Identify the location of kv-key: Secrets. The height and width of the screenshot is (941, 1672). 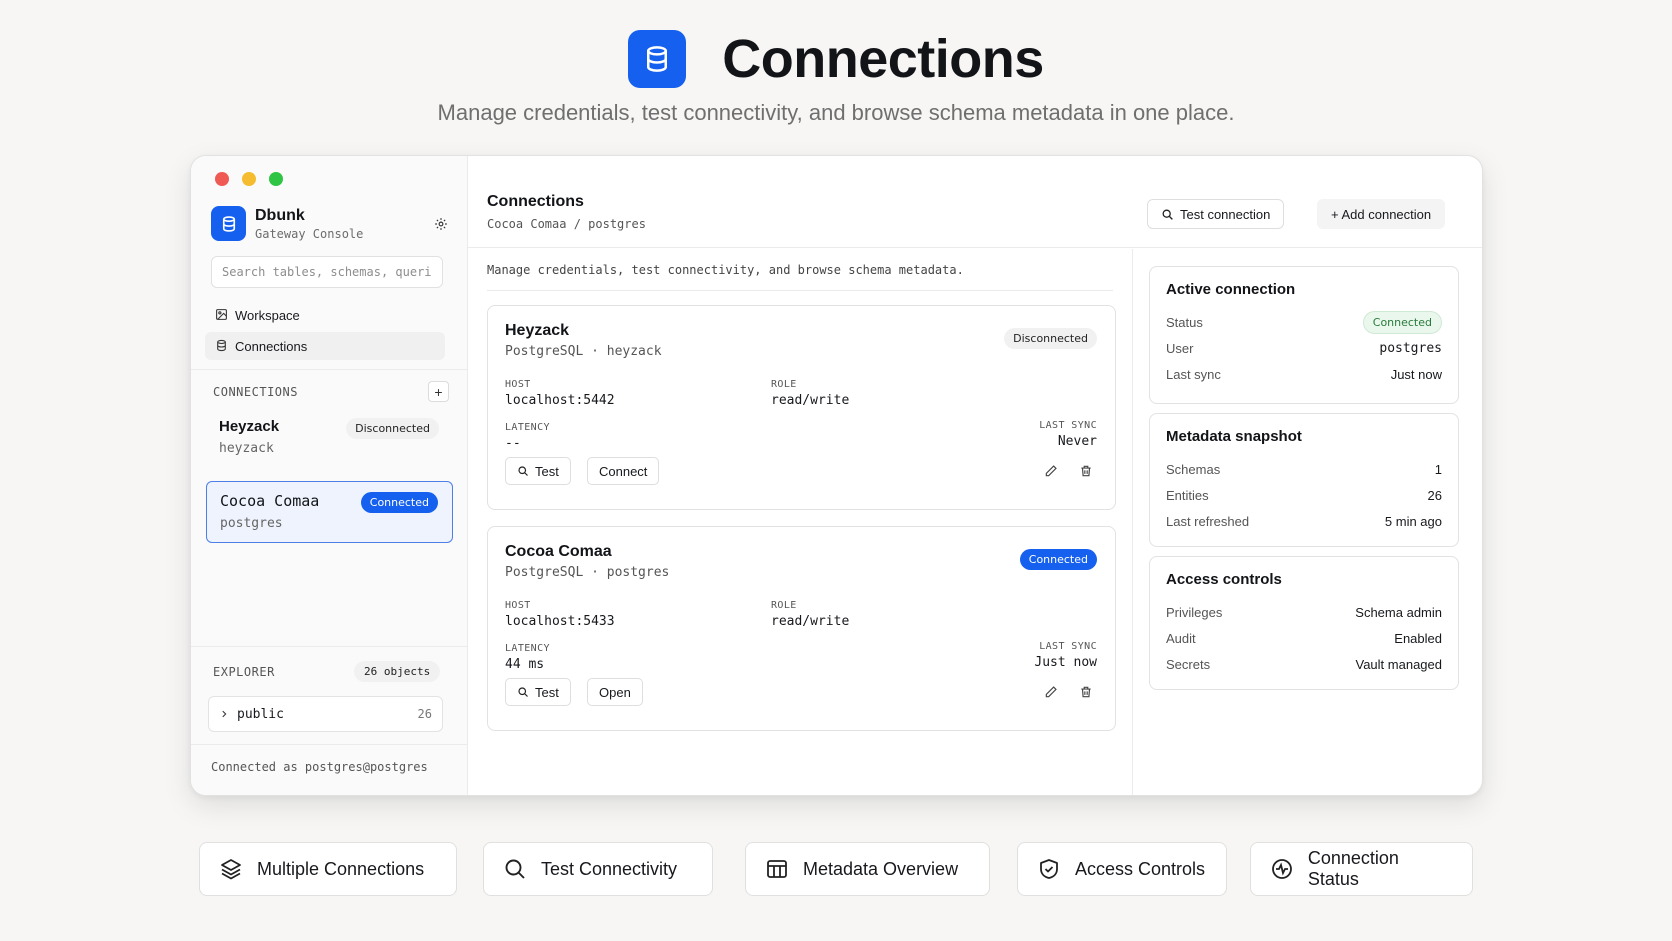
(1188, 664).